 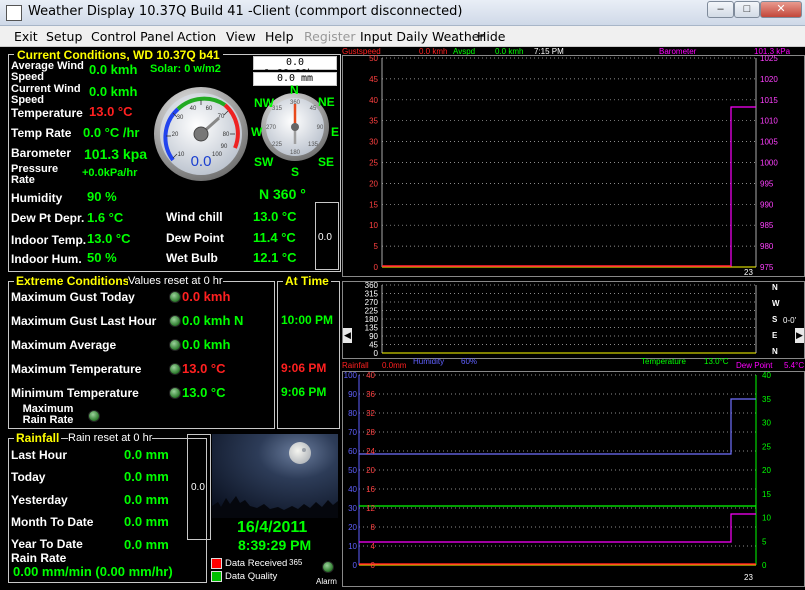 I want to click on compass-s: S, so click(x=295, y=172).